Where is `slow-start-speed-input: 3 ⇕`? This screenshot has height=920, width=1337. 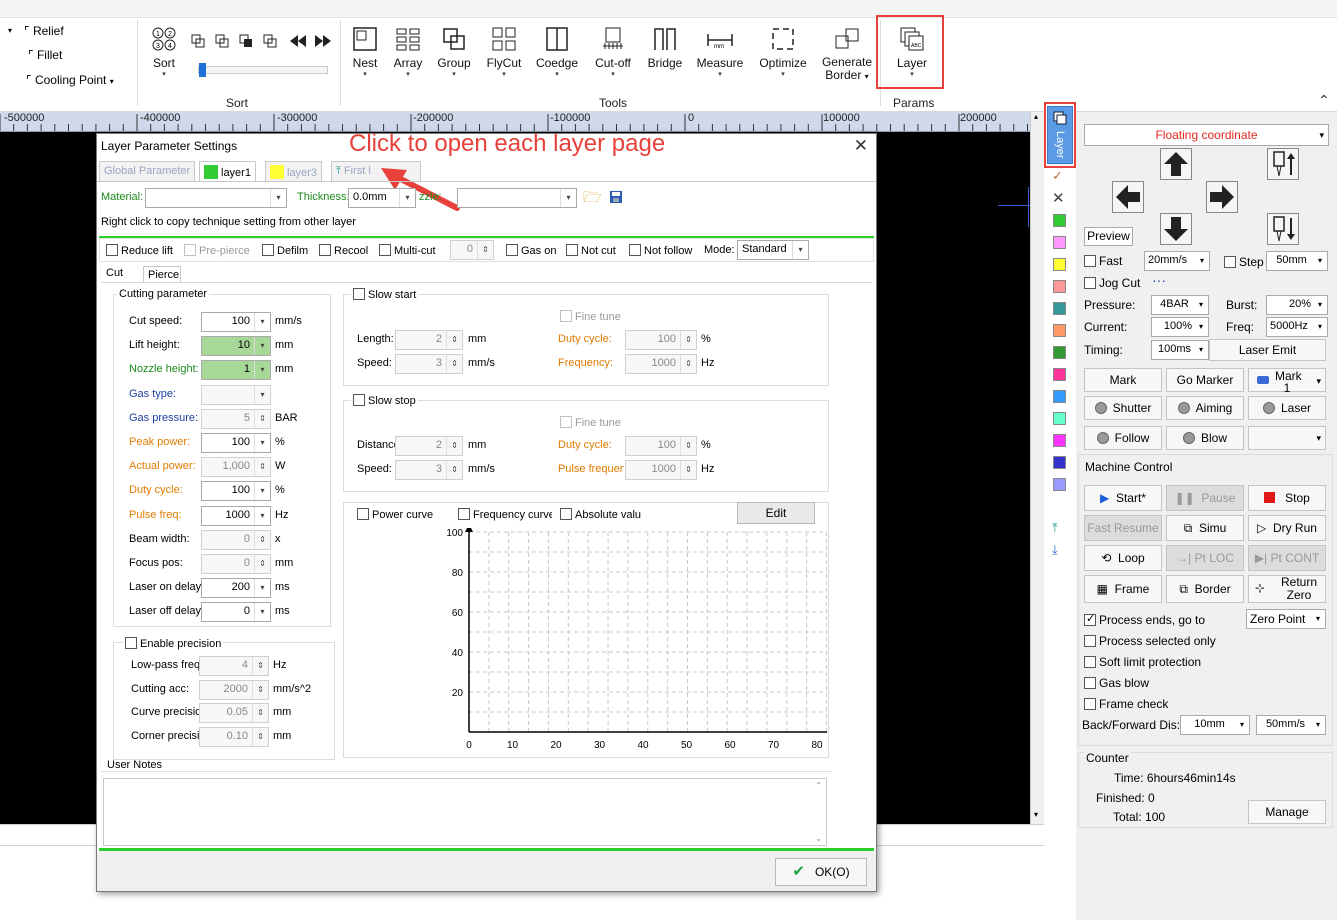
slow-start-speed-input: 3 ⇕ is located at coordinates (429, 364).